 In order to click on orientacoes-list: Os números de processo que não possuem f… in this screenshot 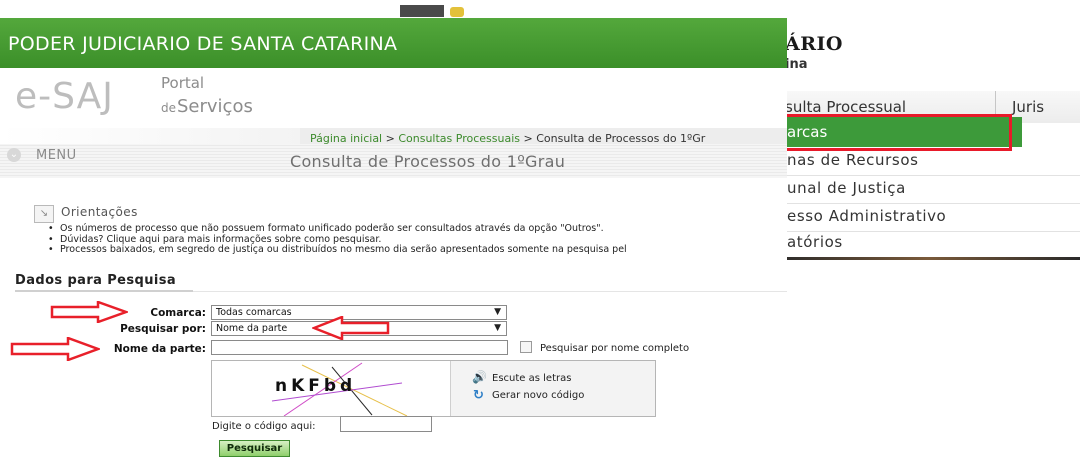, I will do `click(337, 239)`.